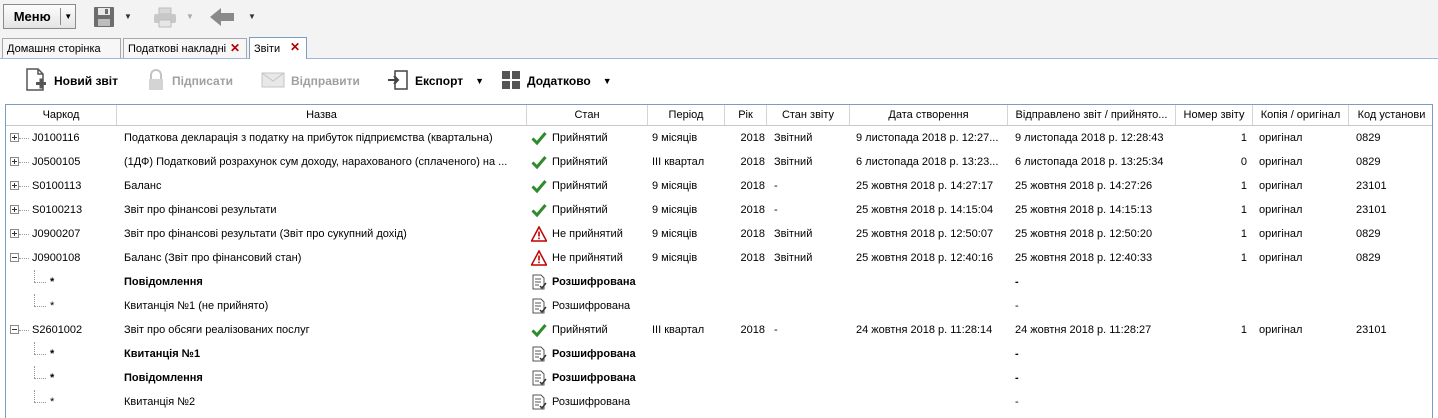 The image size is (1438, 418). I want to click on export-dropdown-icon: ▼, so click(479, 81).